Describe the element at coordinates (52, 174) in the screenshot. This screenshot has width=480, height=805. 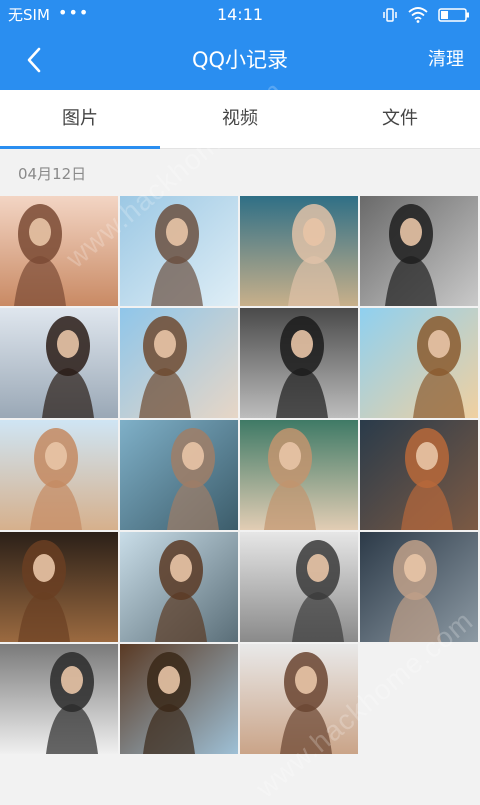
I see `date-group-header: 04月12日` at that location.